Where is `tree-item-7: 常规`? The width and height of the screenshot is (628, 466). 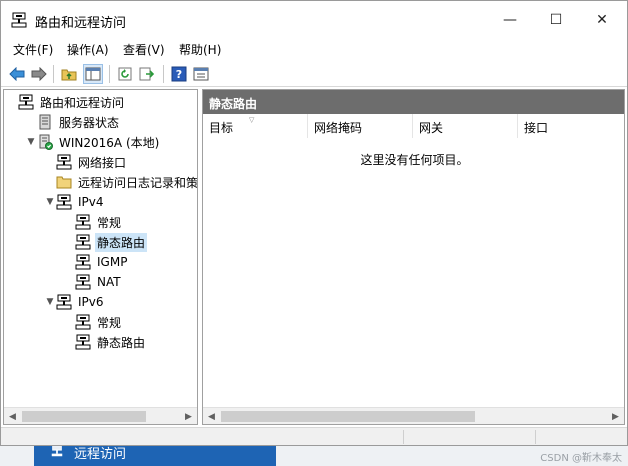 tree-item-7: 常规 is located at coordinates (93, 222).